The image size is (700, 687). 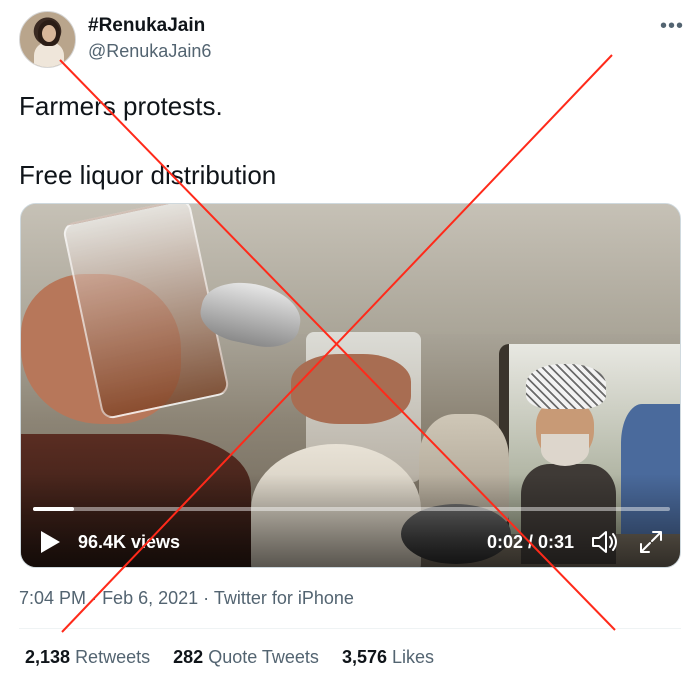 I want to click on quote-tweets-stat: 282 Quote Tweets, so click(x=248, y=657).